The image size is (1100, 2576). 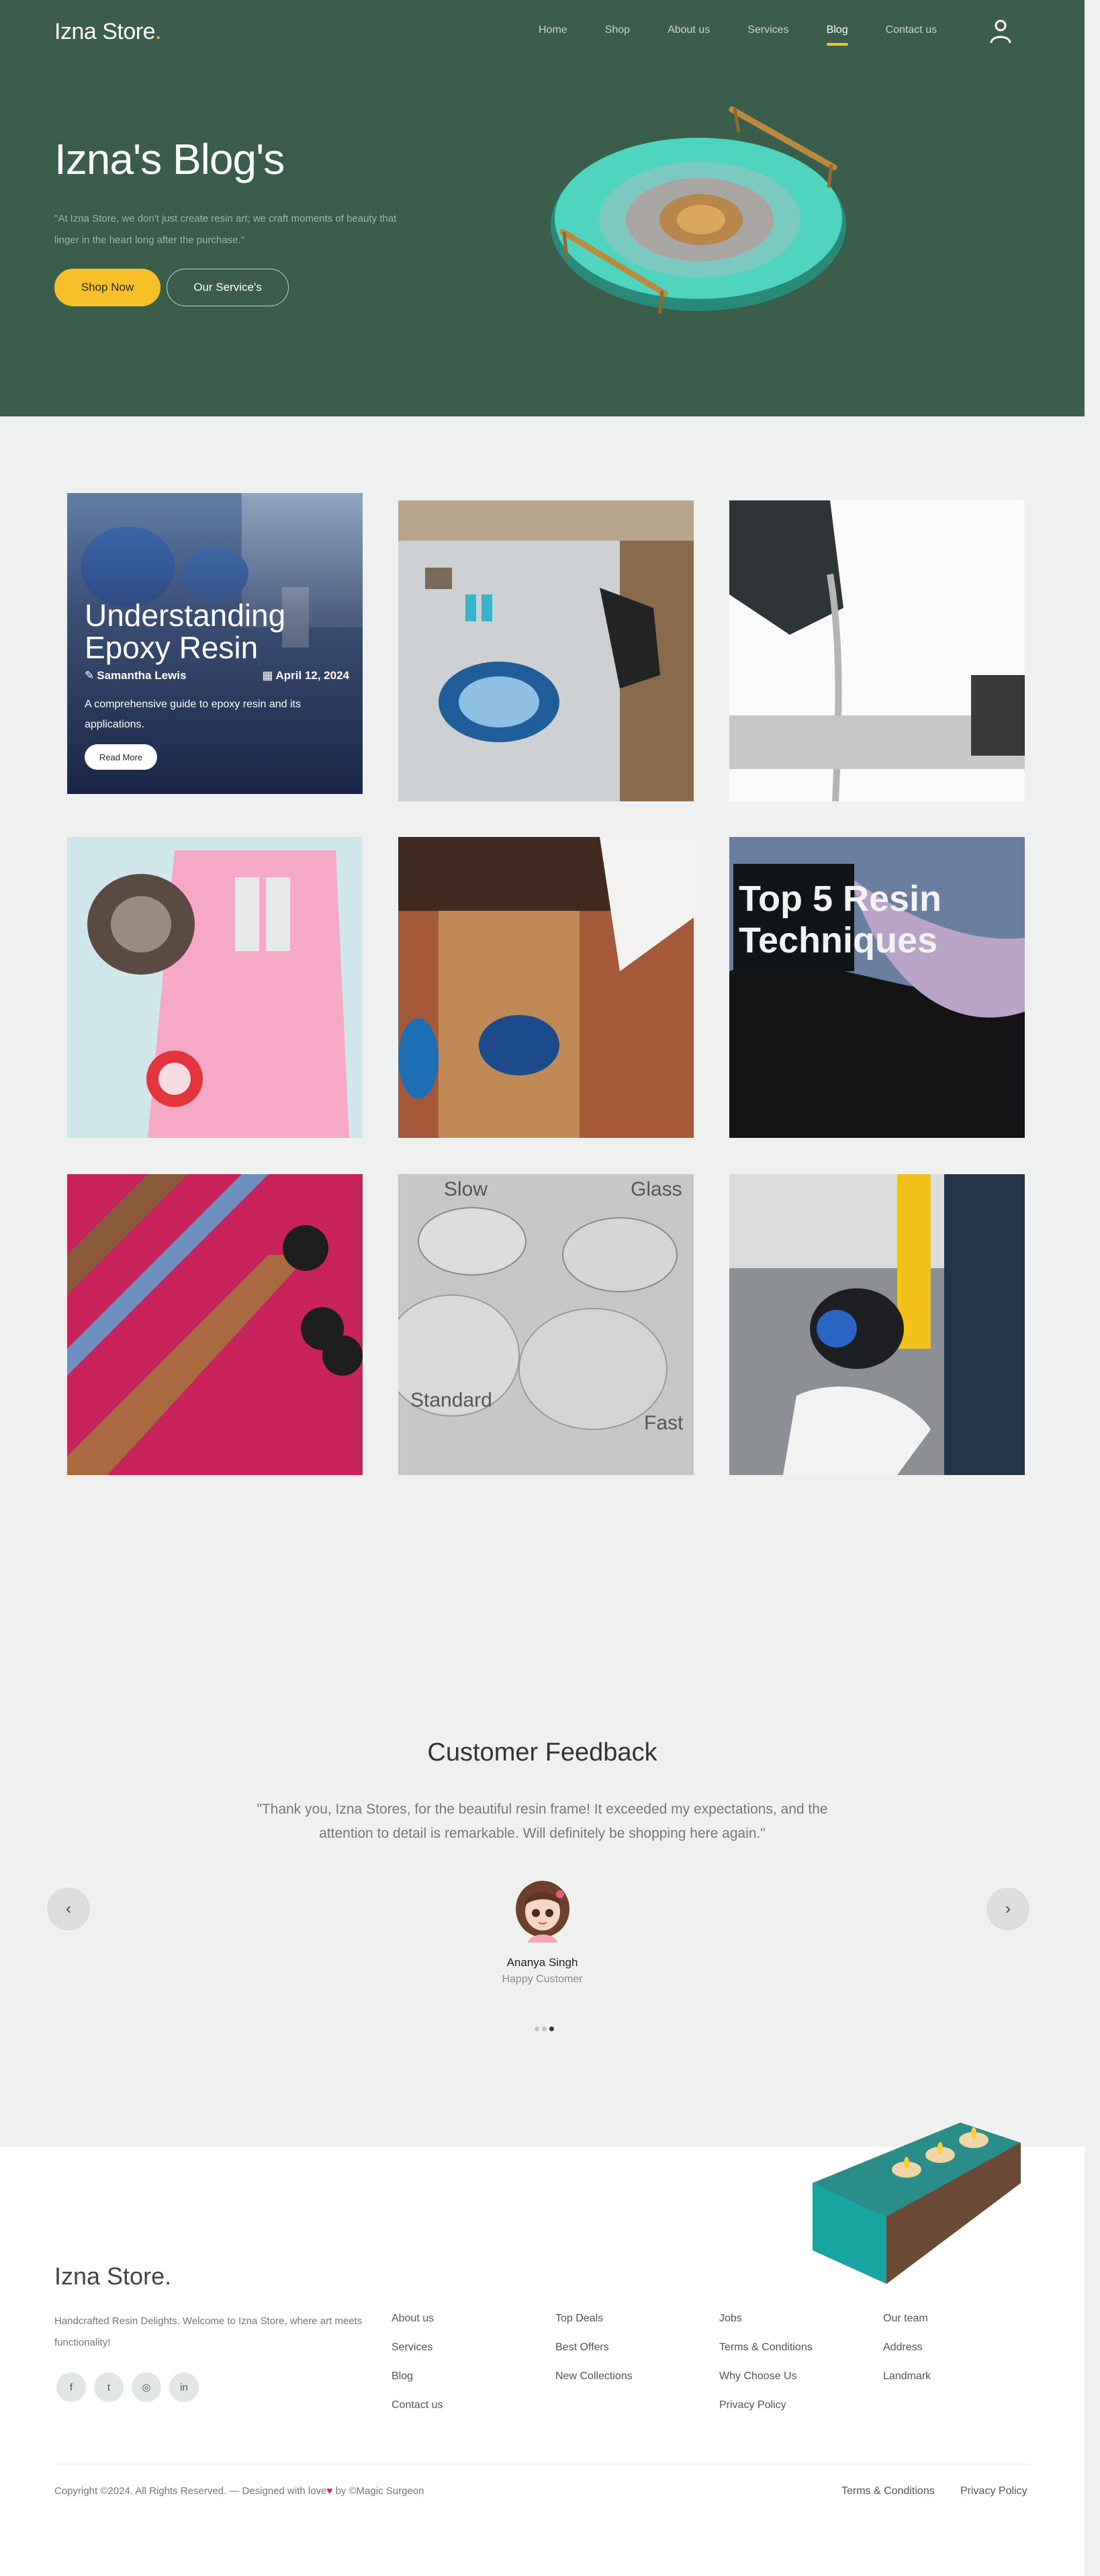 I want to click on footer-link-why-choose-us: Why Choose Us, so click(x=766, y=2383).